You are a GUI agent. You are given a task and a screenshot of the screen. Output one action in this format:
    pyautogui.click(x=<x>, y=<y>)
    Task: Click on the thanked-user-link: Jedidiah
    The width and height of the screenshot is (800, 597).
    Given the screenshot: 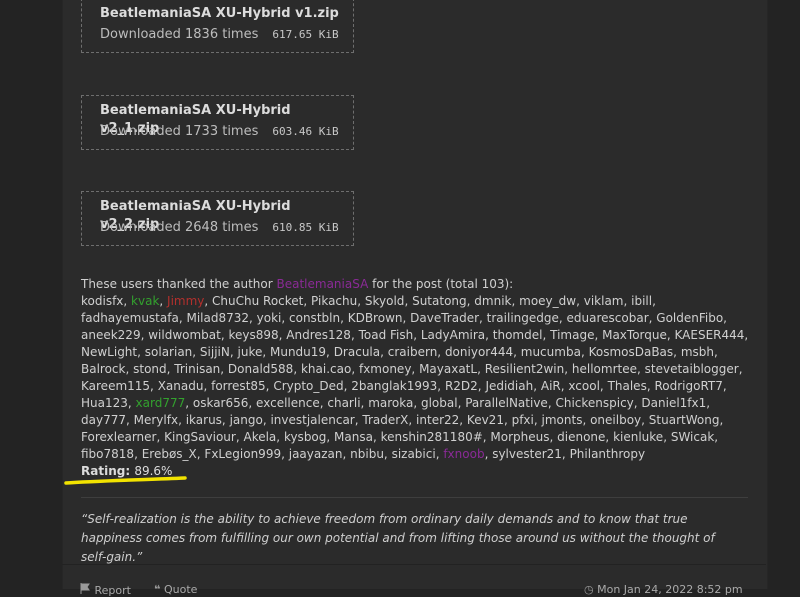 What is the action you would take?
    pyautogui.click(x=509, y=386)
    